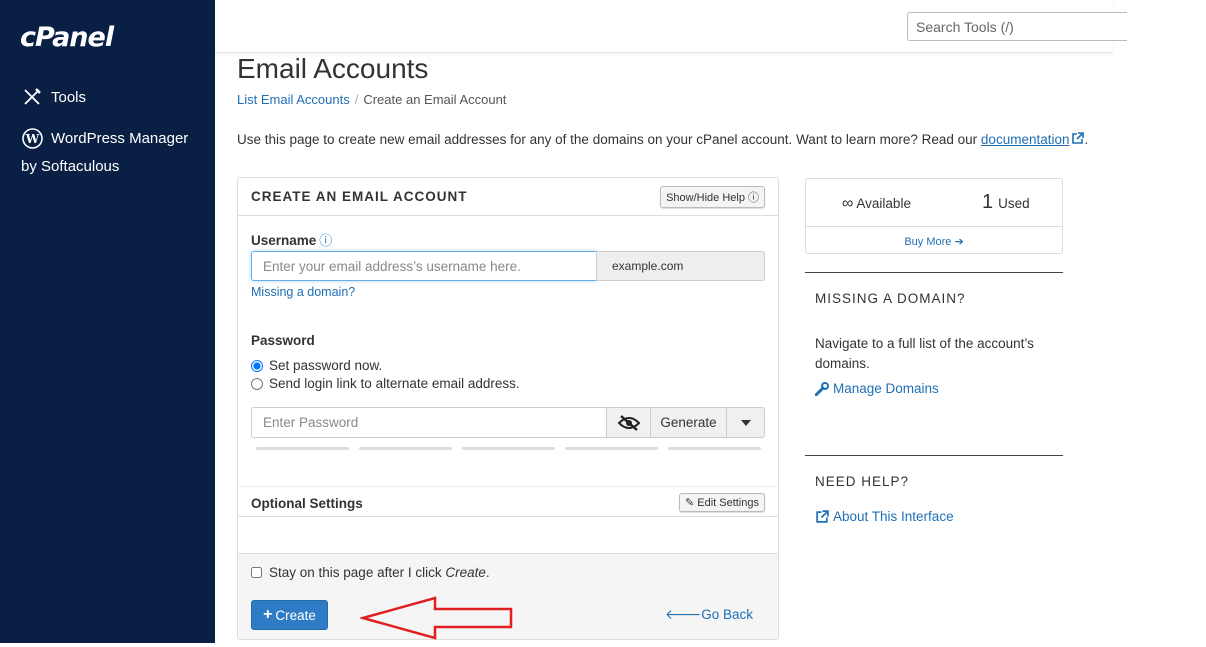 Image resolution: width=1206 pixels, height=647 pixels. I want to click on generate-options-dropdown, so click(745, 422).